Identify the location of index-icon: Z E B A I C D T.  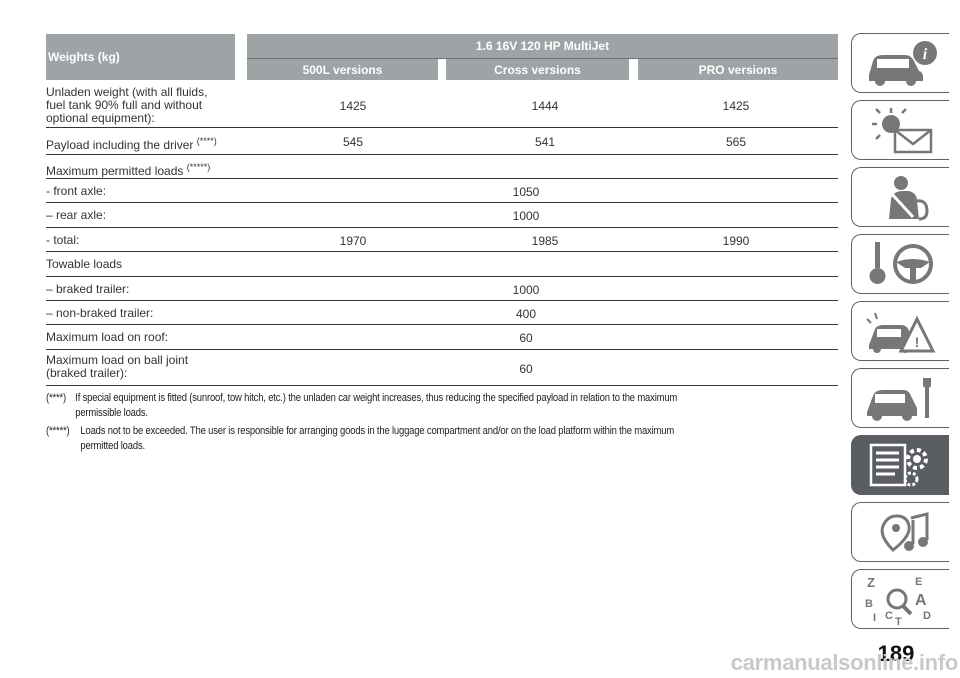
(898, 600).